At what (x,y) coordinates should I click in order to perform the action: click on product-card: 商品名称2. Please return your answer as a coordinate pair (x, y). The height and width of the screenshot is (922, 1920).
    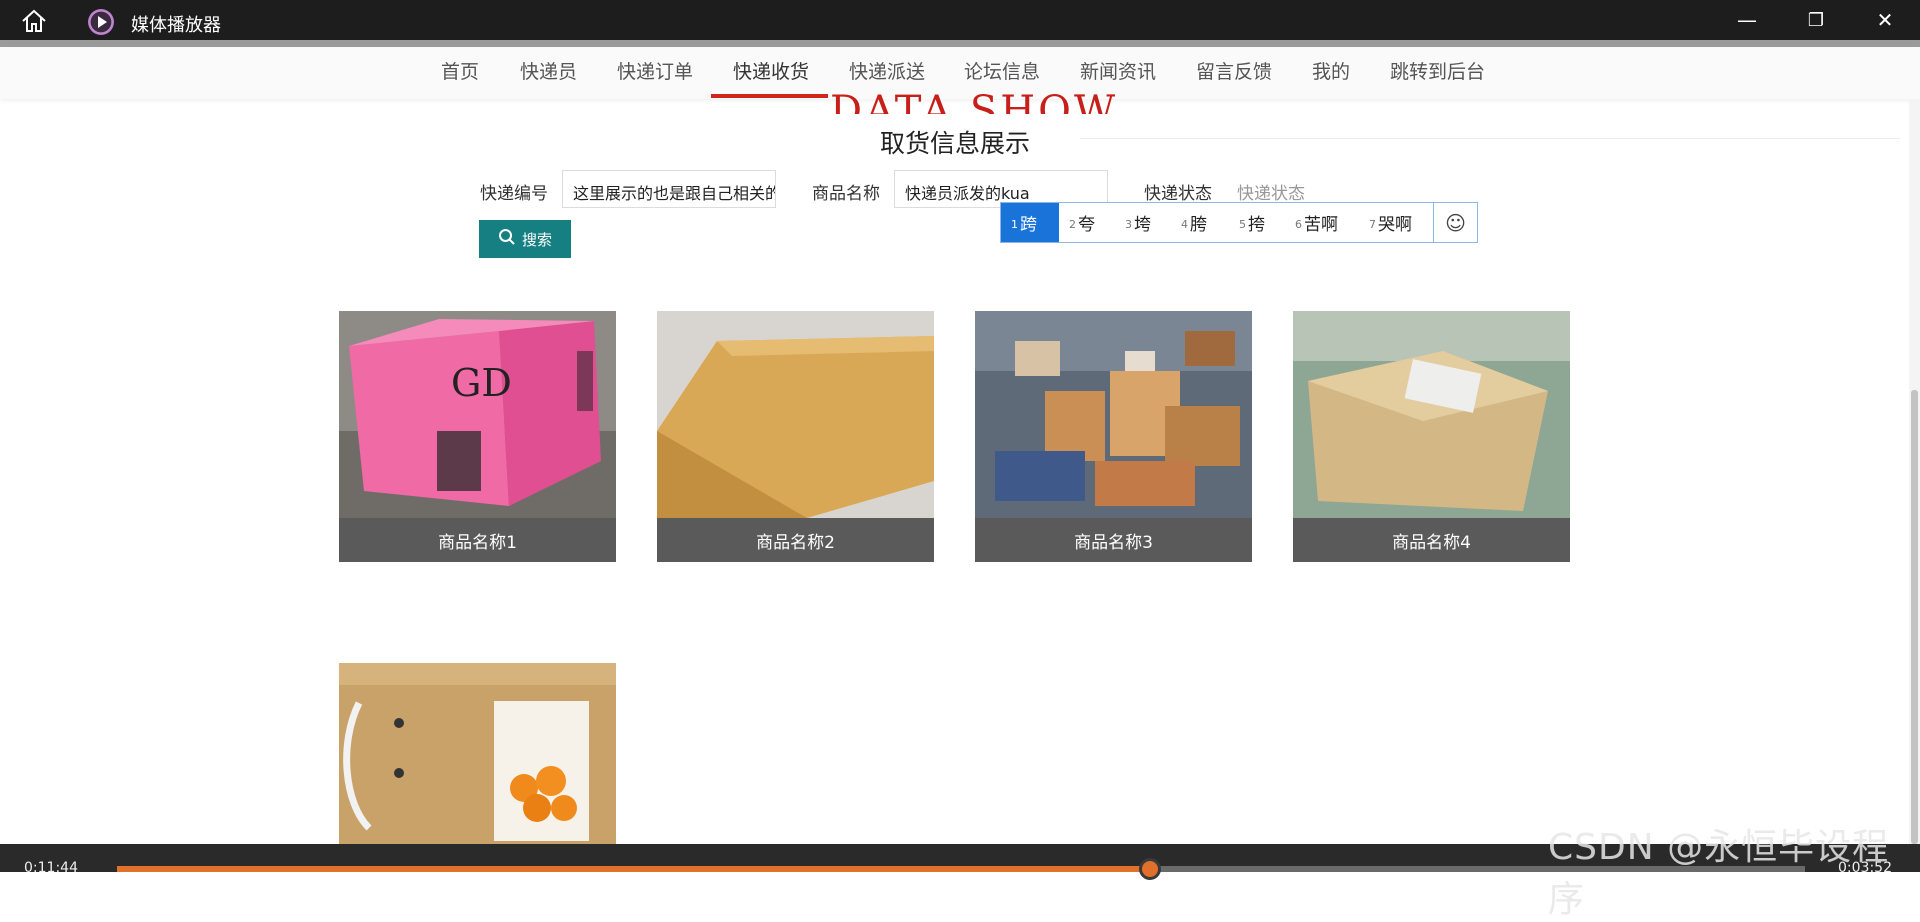
    Looking at the image, I should click on (795, 436).